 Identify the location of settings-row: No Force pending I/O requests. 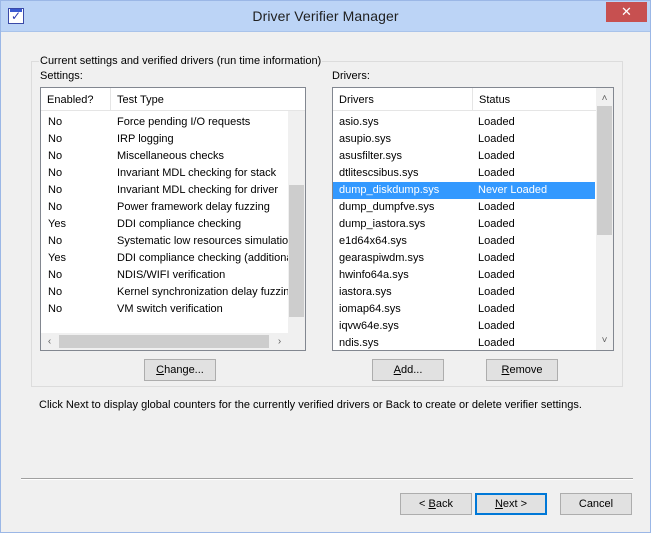
(164, 122).